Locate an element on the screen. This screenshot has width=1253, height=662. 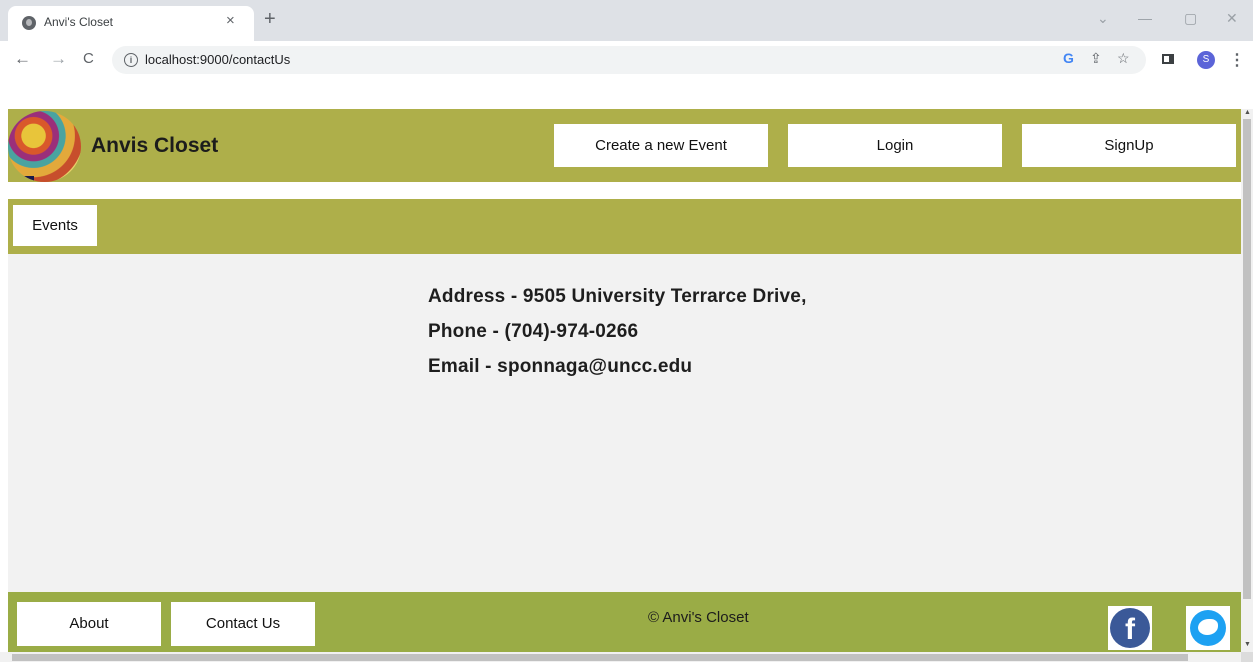
url-bar: i localhost:9000/contactUs G ⇪ ☆ is located at coordinates (629, 60).